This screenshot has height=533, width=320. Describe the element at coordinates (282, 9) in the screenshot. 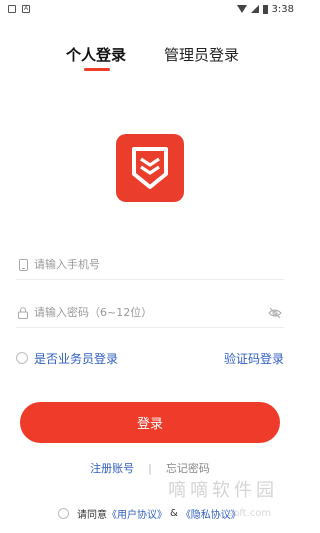

I see `status-time: 3:38` at that location.